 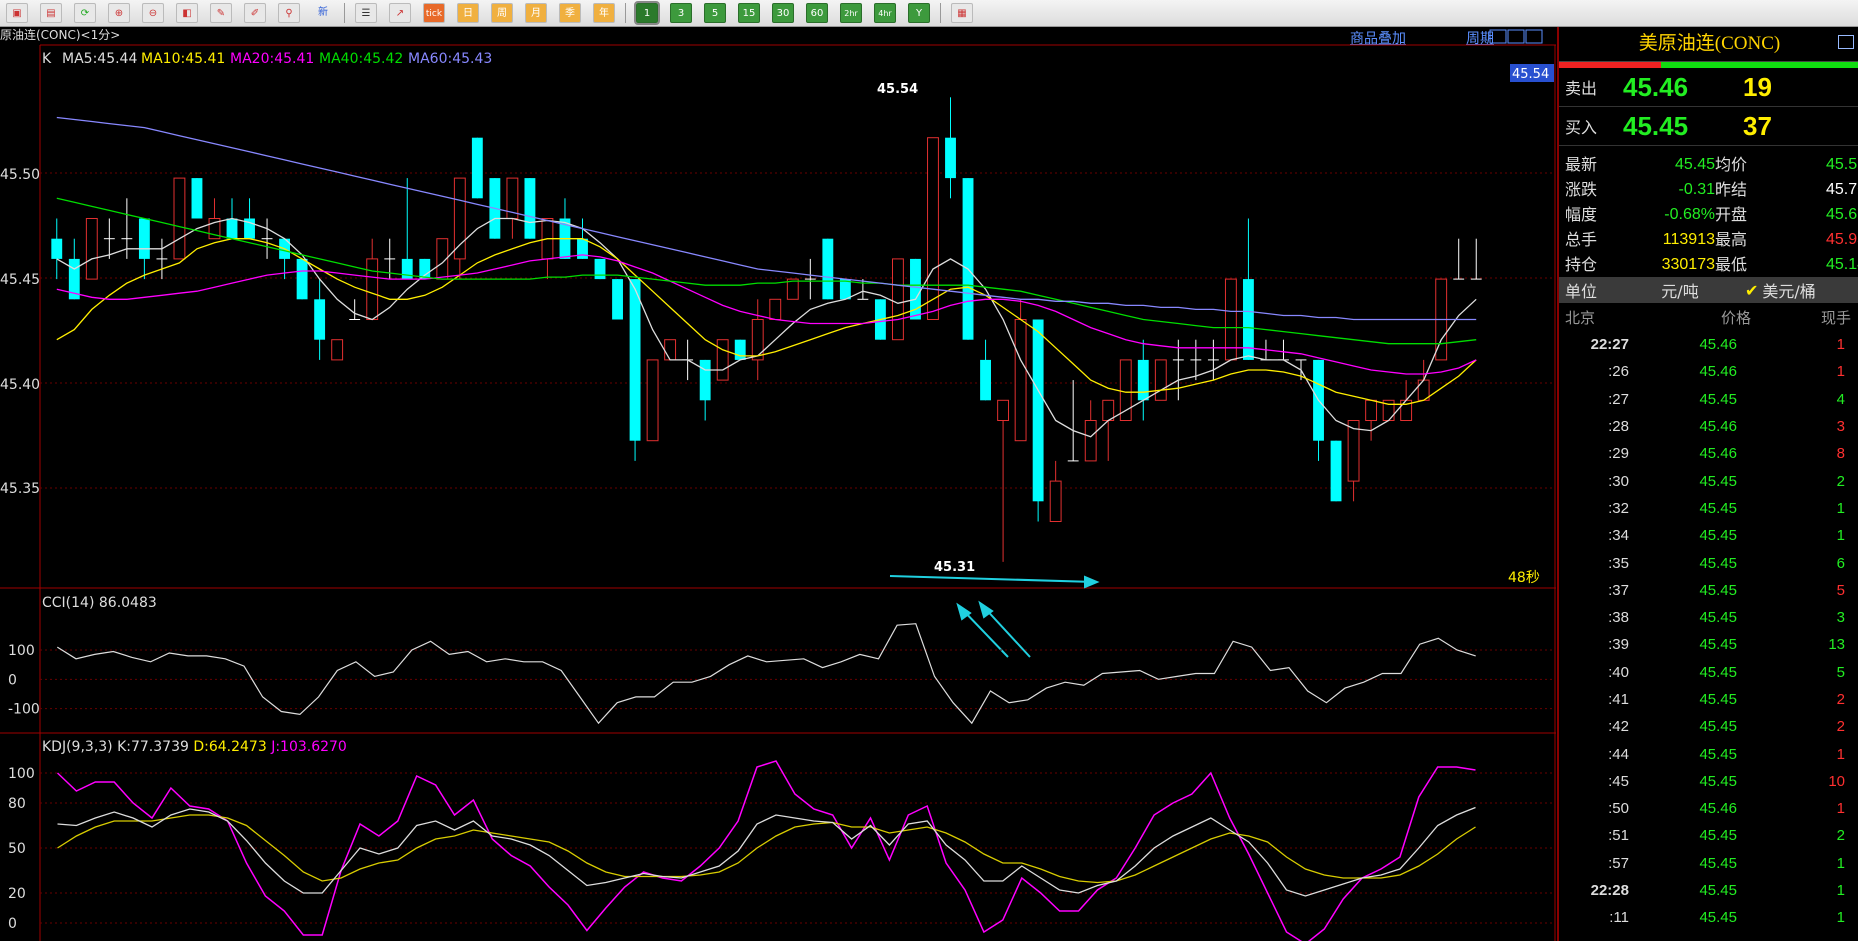 What do you see at coordinates (604, 13) in the screenshot?
I see `period-button-year: 年` at bounding box center [604, 13].